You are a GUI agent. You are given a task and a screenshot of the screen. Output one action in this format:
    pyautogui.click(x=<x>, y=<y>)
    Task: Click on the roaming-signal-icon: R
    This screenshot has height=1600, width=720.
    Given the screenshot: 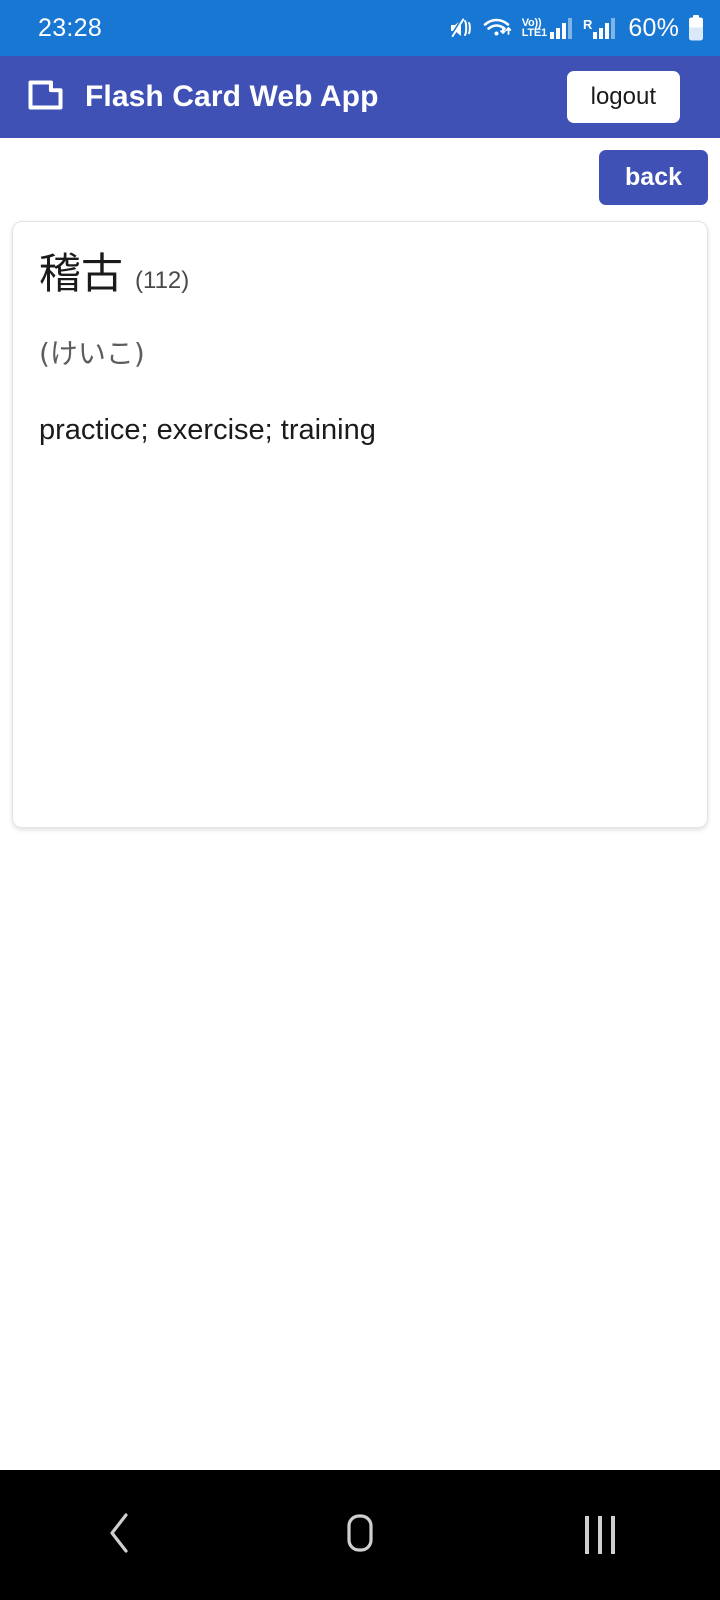 What is the action you would take?
    pyautogui.click(x=600, y=28)
    